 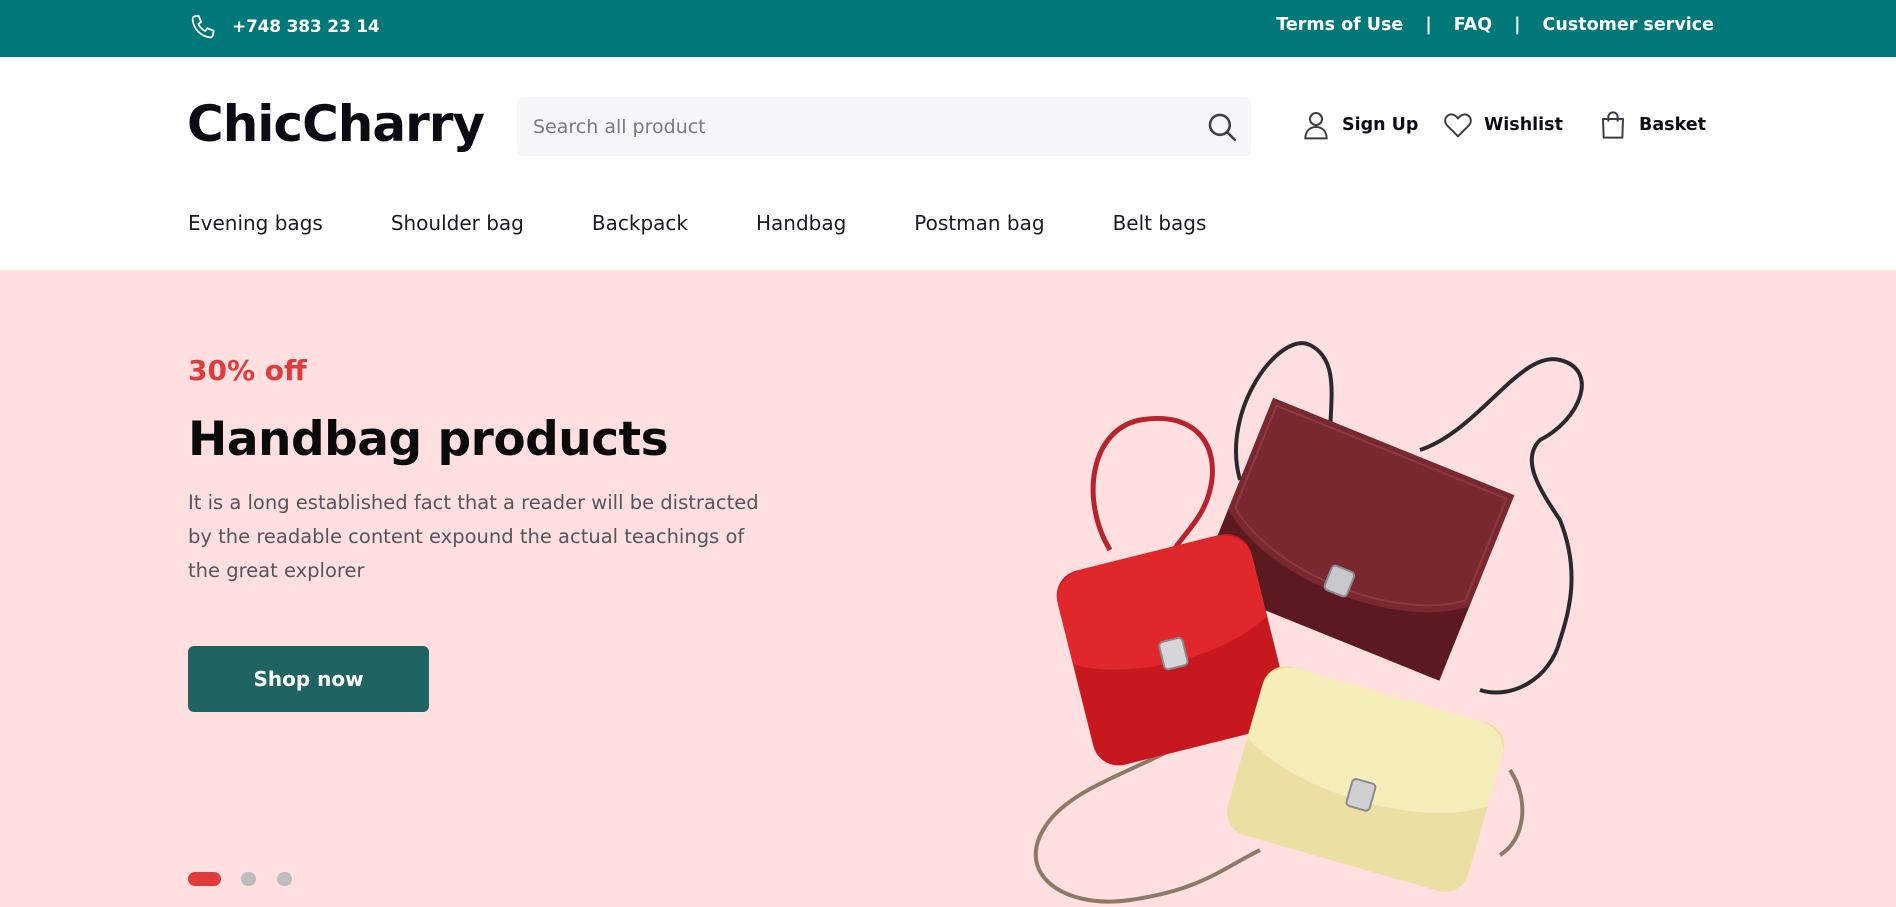 I want to click on search-input, so click(x=847, y=126).